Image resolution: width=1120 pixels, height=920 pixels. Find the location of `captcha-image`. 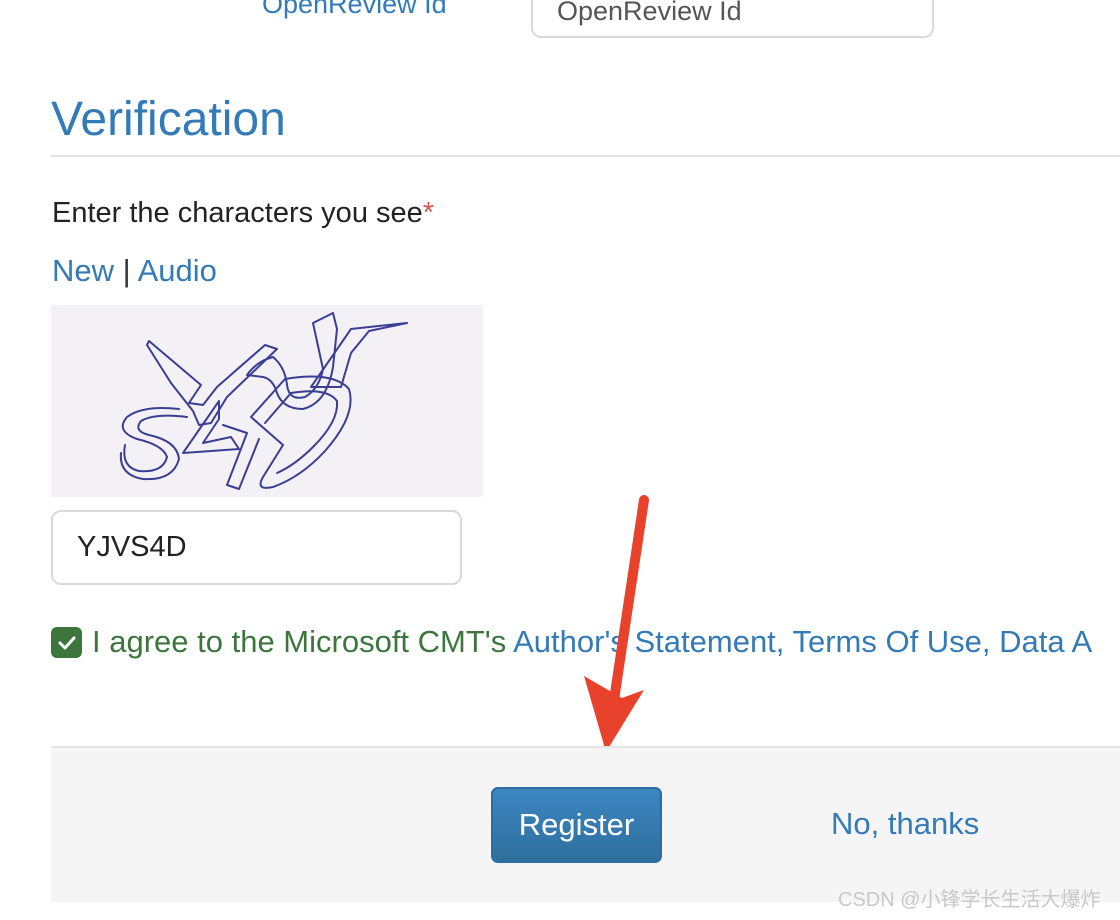

captcha-image is located at coordinates (267, 401).